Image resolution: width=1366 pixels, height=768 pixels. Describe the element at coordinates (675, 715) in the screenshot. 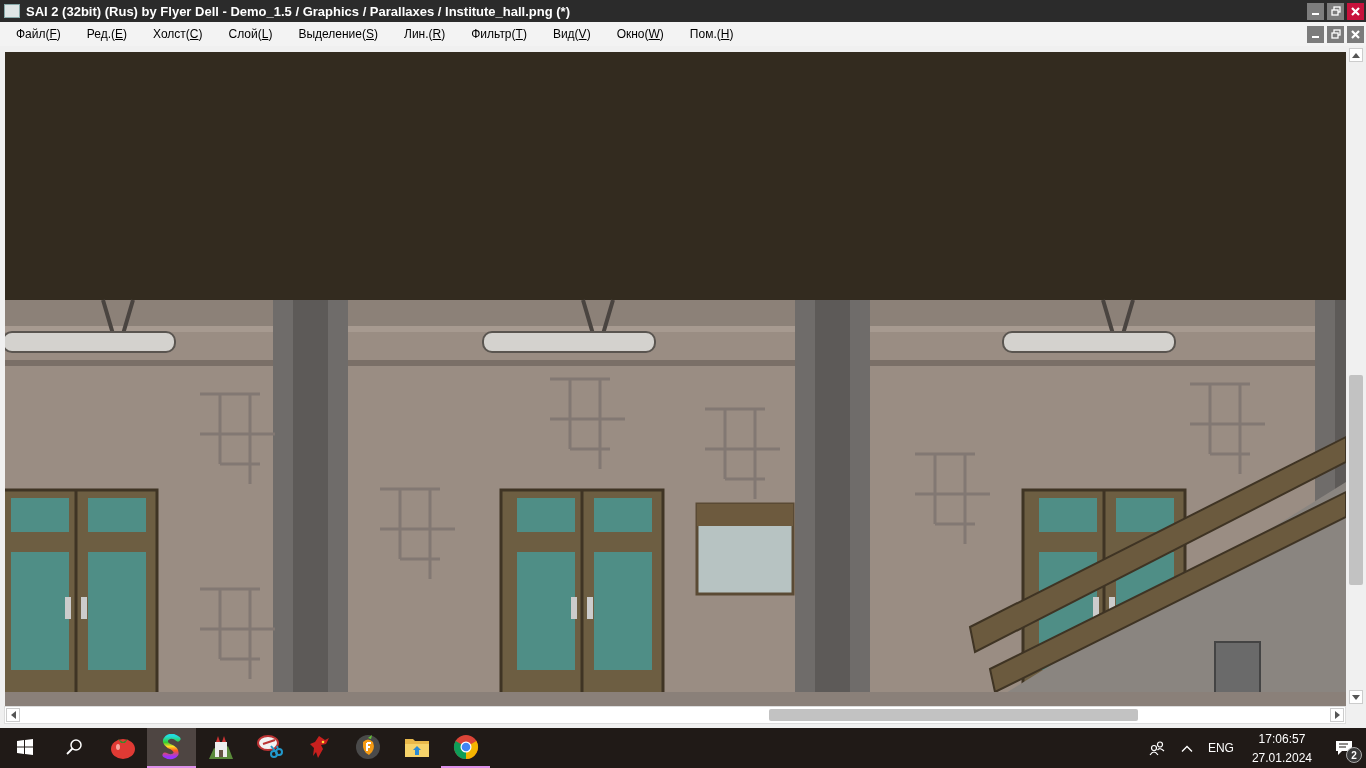

I see `horizontal-scrollbar` at that location.